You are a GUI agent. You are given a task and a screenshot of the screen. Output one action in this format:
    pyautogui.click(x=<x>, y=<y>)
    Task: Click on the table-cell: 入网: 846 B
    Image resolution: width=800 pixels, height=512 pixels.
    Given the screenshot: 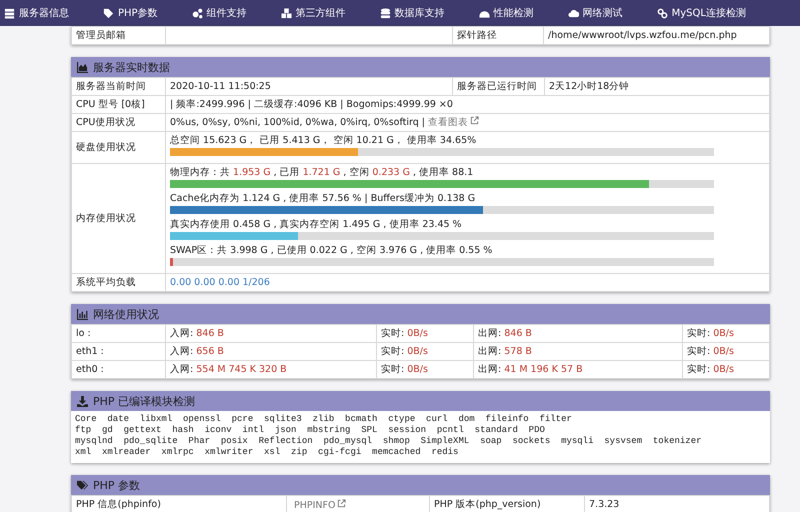 What is the action you would take?
    pyautogui.click(x=271, y=333)
    